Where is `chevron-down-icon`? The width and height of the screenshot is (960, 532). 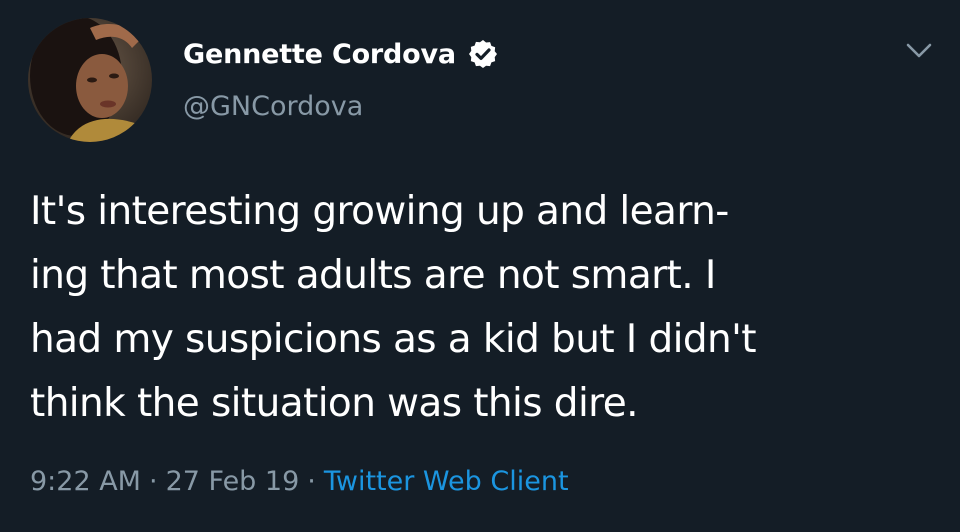
chevron-down-icon is located at coordinates (919, 50).